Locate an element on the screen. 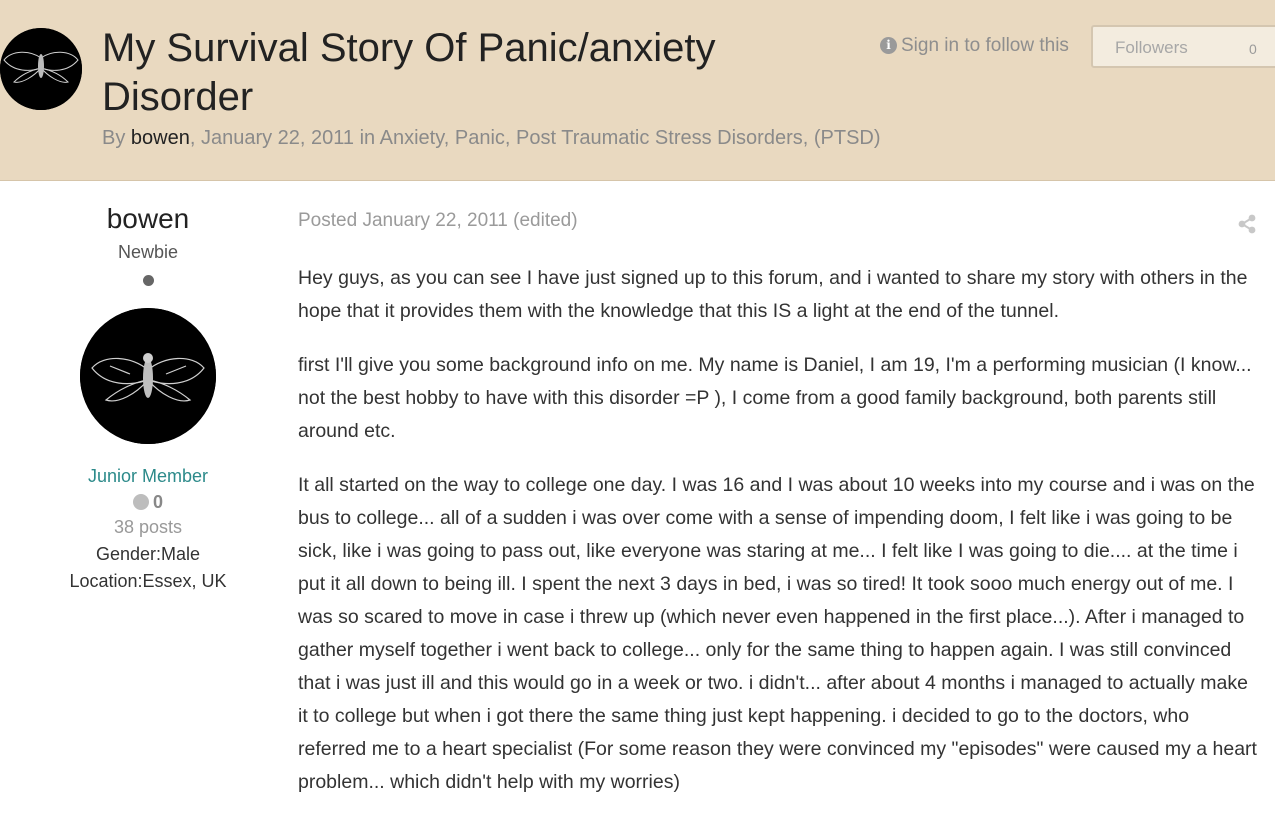 The height and width of the screenshot is (835, 1275). followers-button: Followers 0 is located at coordinates (1183, 46).